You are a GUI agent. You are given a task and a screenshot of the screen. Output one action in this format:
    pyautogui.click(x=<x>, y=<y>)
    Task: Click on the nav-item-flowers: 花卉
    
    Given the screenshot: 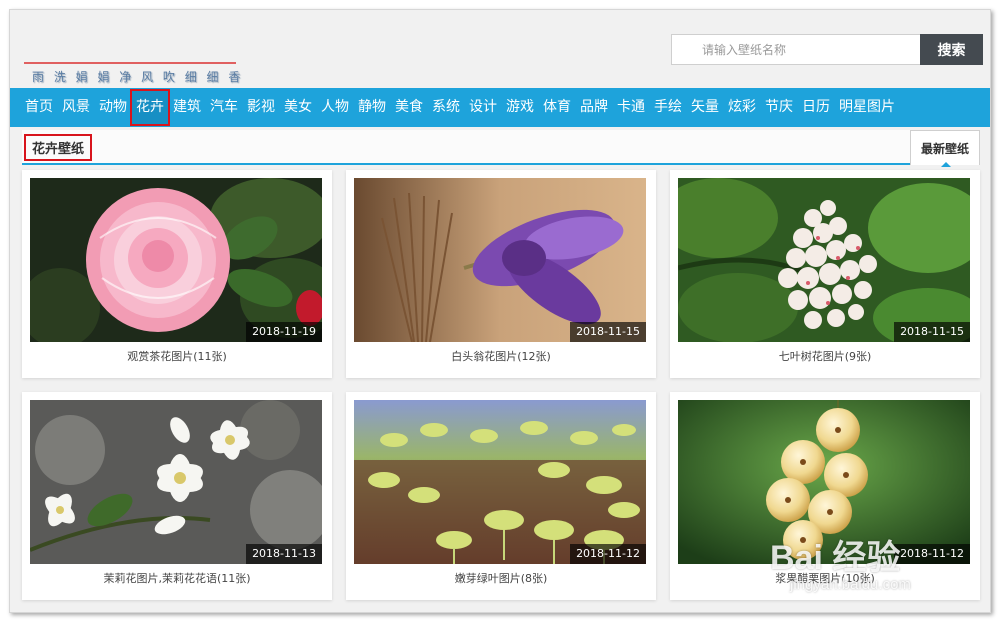 What is the action you would take?
    pyautogui.click(x=150, y=107)
    